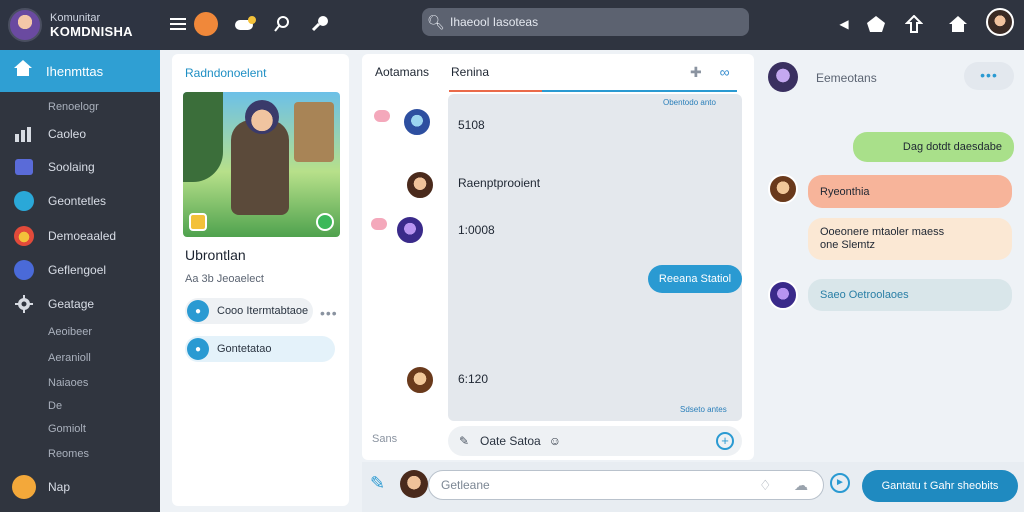 The width and height of the screenshot is (1024, 512). What do you see at coordinates (846, 78) in the screenshot?
I see `contact-name: Eemeotans` at bounding box center [846, 78].